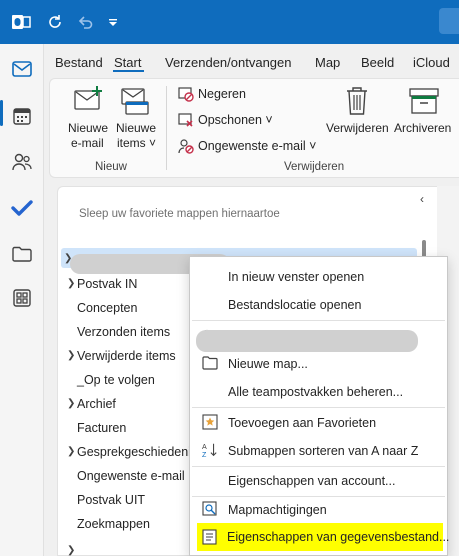 The image size is (459, 556). I want to click on svg-text: Z, so click(204, 455).